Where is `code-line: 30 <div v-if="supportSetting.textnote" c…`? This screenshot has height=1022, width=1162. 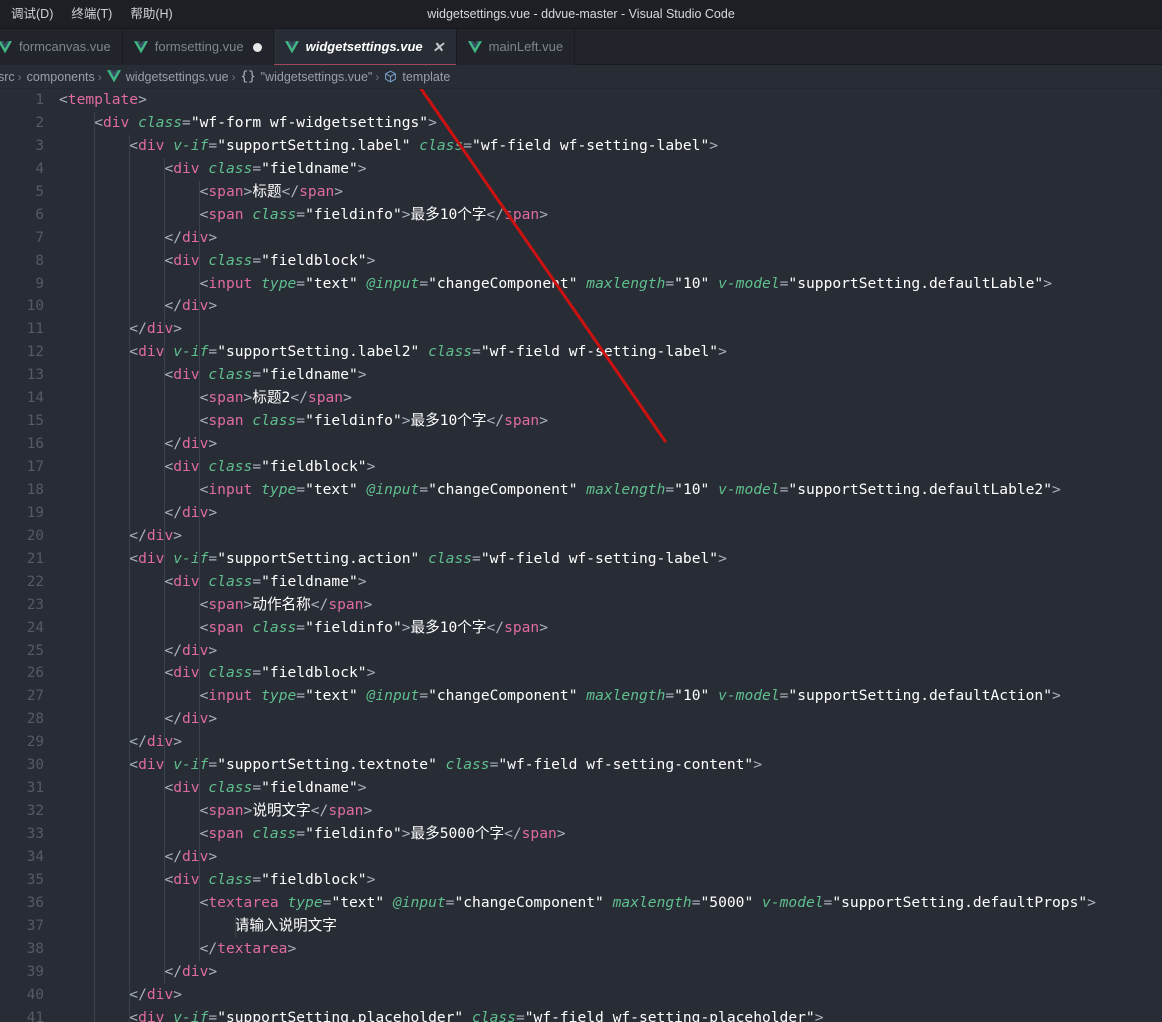
code-line: 30 <div v-if="supportSetting.textnote" c… is located at coordinates (581, 765).